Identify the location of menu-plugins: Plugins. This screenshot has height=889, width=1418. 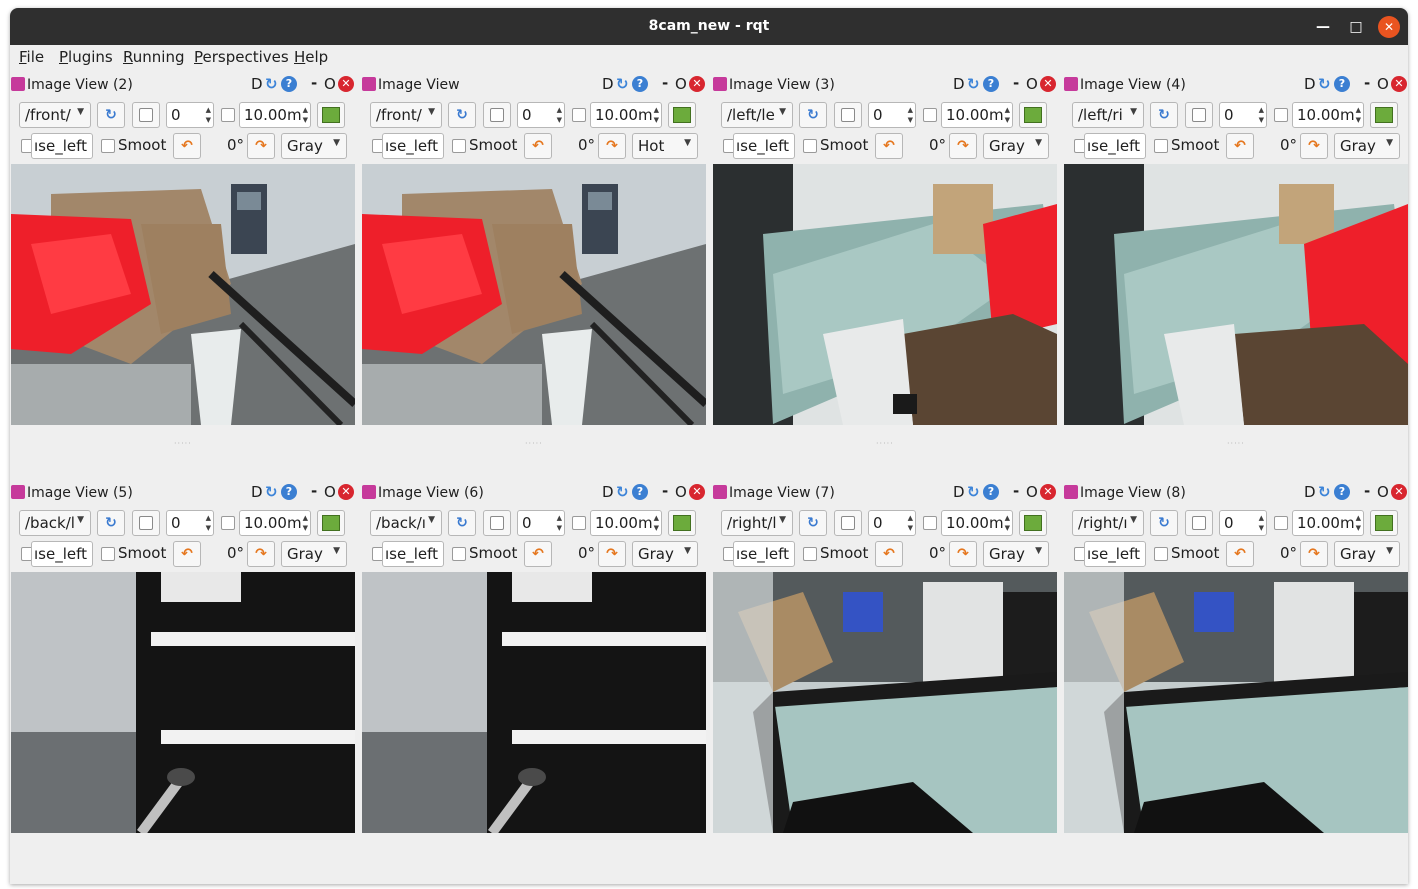
(86, 57).